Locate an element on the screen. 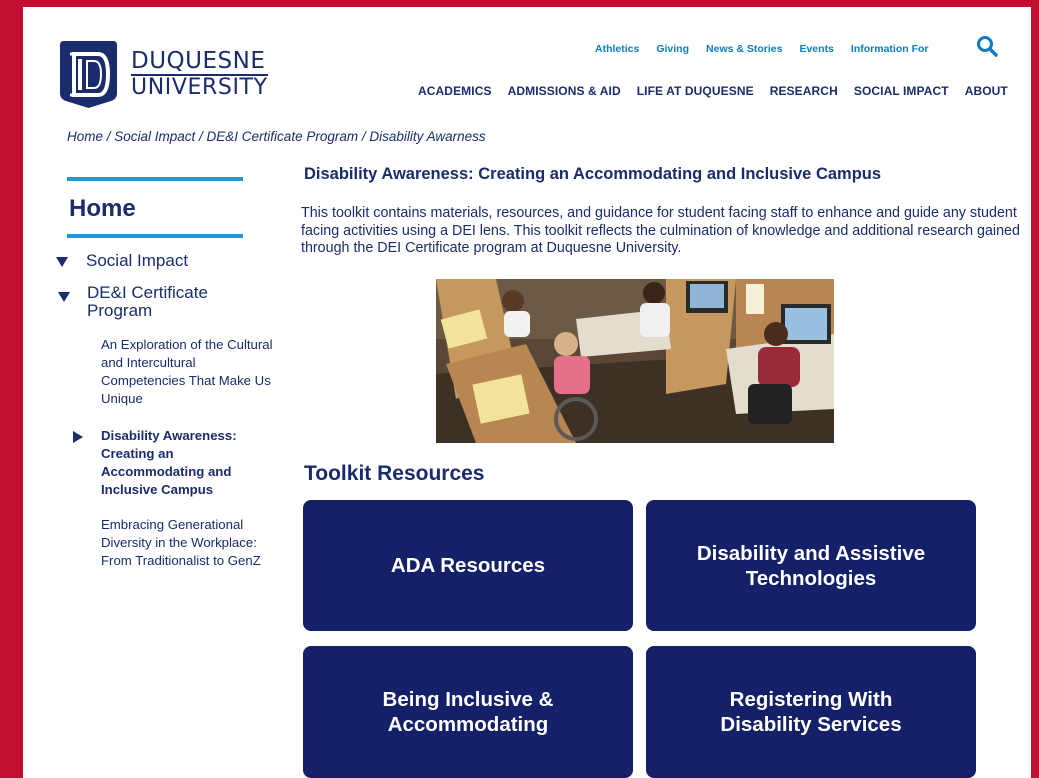 Image resolution: width=1039 pixels, height=778 pixels. nav-admissions: ADMISSIONS & AID is located at coordinates (564, 91).